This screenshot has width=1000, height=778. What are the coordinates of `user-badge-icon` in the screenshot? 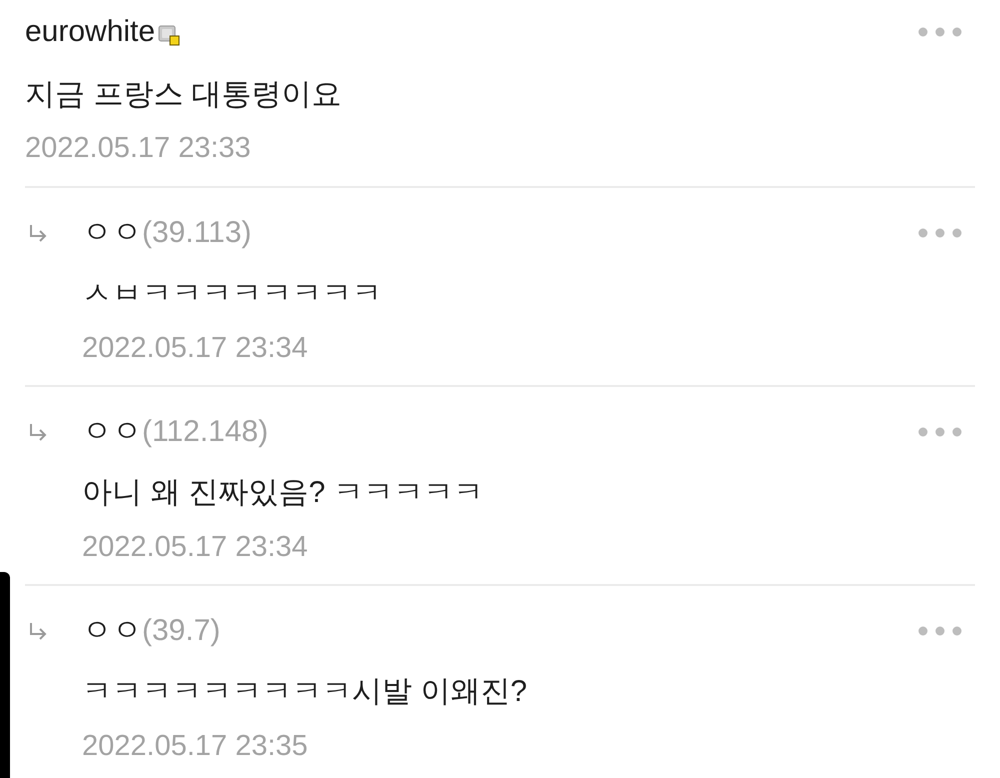 It's located at (169, 35).